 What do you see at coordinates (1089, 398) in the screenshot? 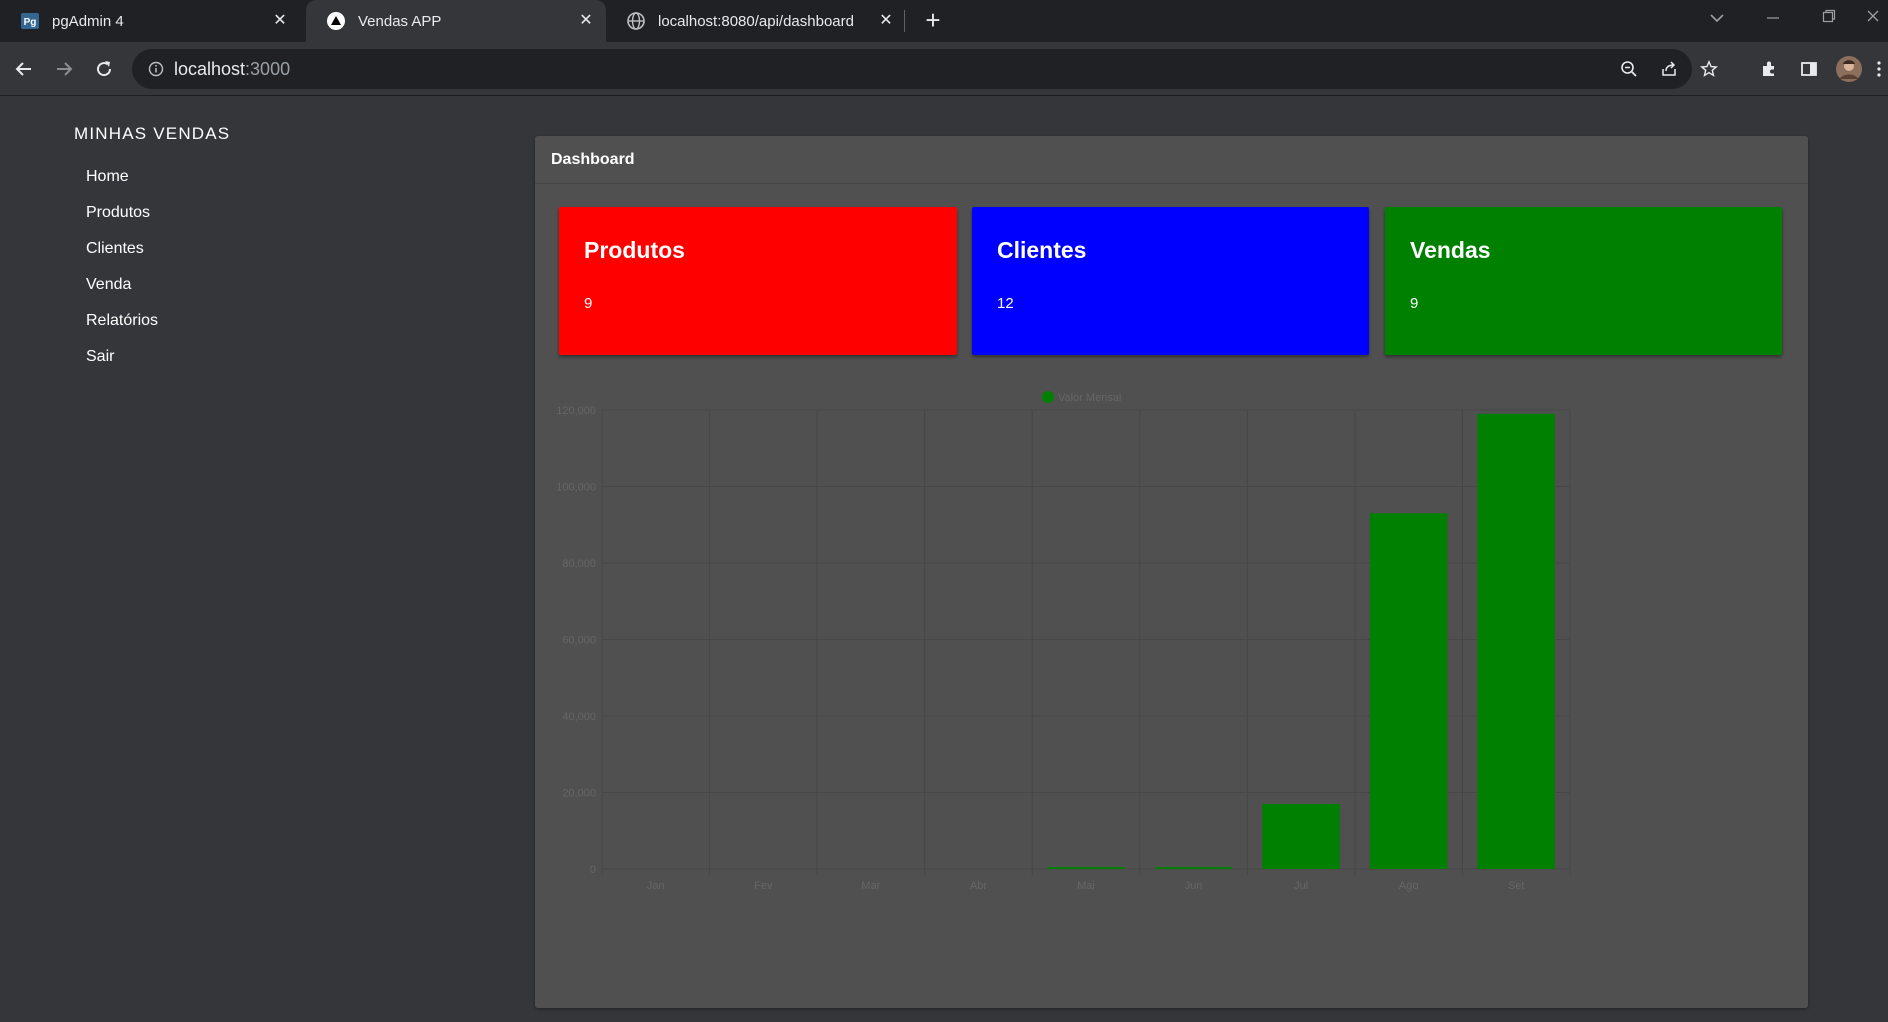
I see `legend-label: Valor Mensal` at bounding box center [1089, 398].